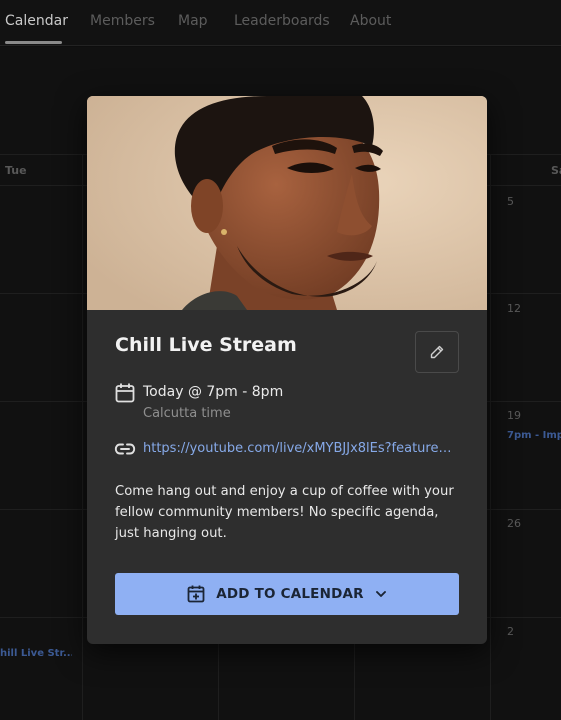 This screenshot has width=561, height=720. What do you see at coordinates (206, 345) in the screenshot?
I see `event-title: Chill Live Stream` at bounding box center [206, 345].